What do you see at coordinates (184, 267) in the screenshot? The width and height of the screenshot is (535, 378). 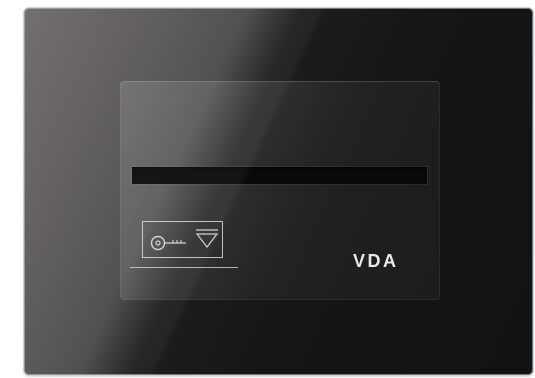 I see `icon-underline` at bounding box center [184, 267].